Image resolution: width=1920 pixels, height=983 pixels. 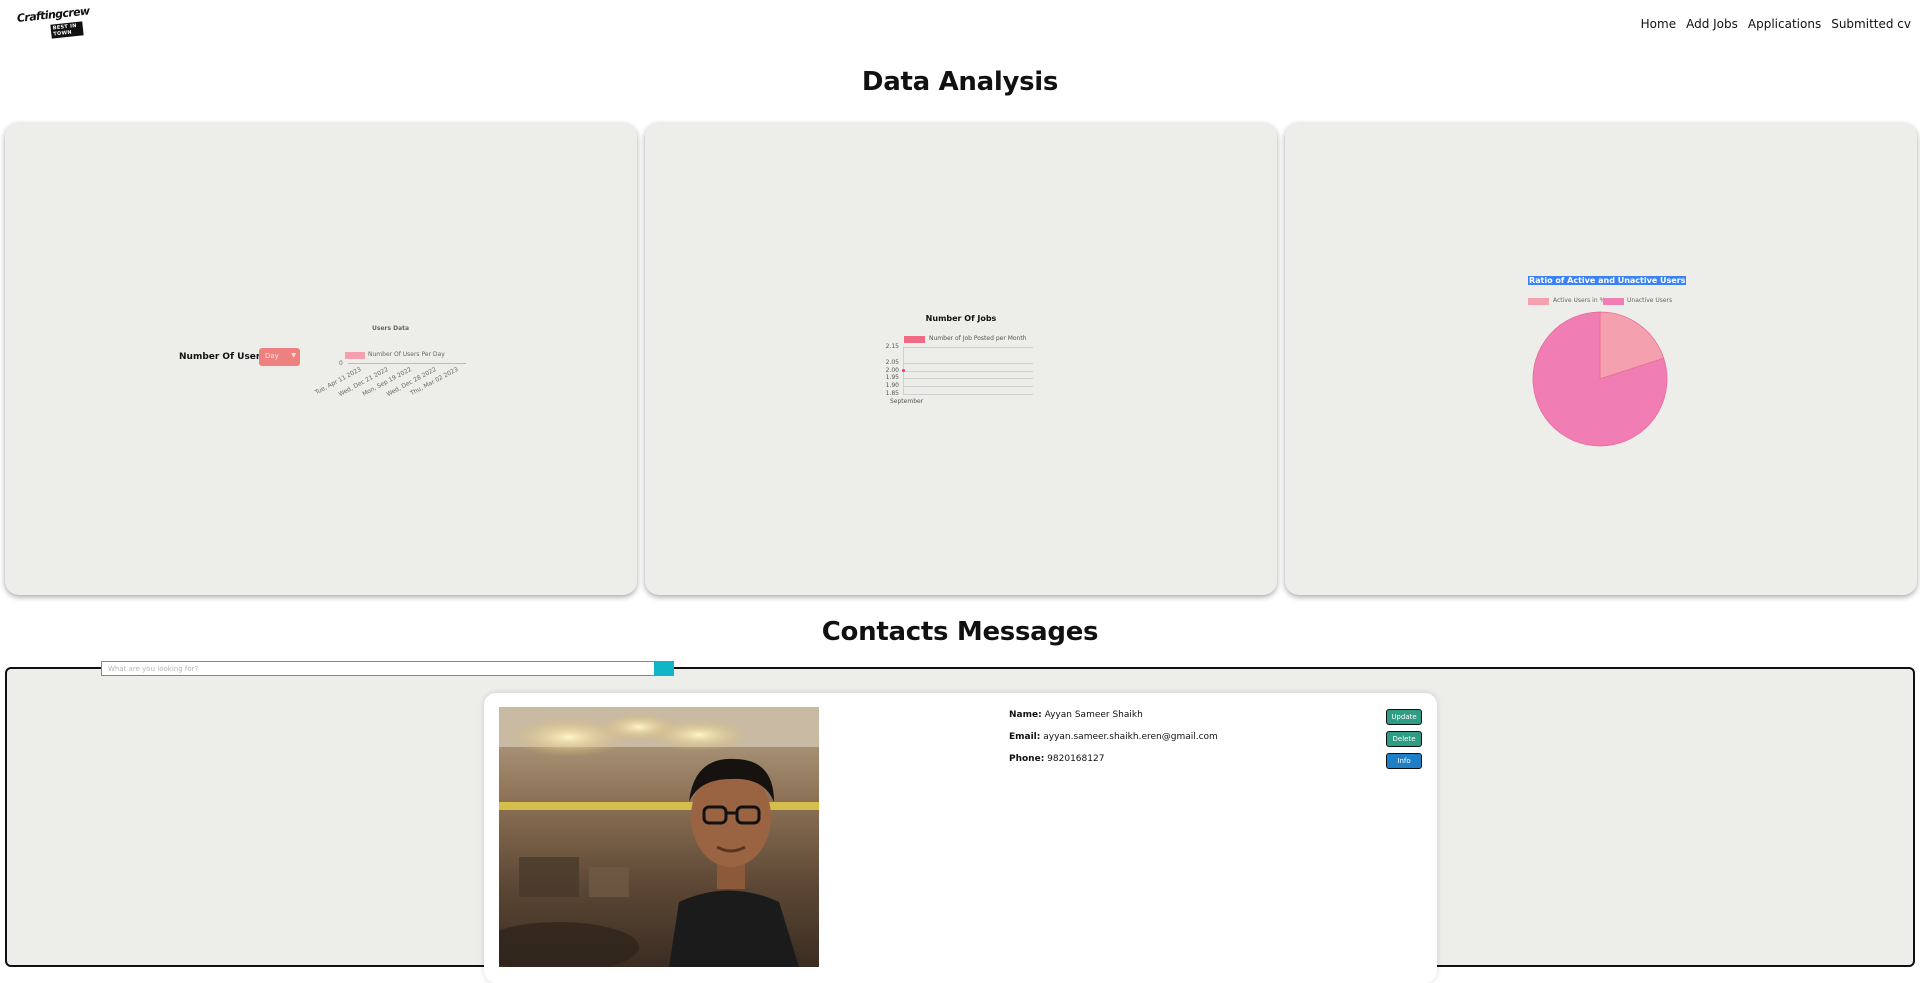 What do you see at coordinates (67, 30) in the screenshot?
I see `logo-tag: BEST IN TOWN` at bounding box center [67, 30].